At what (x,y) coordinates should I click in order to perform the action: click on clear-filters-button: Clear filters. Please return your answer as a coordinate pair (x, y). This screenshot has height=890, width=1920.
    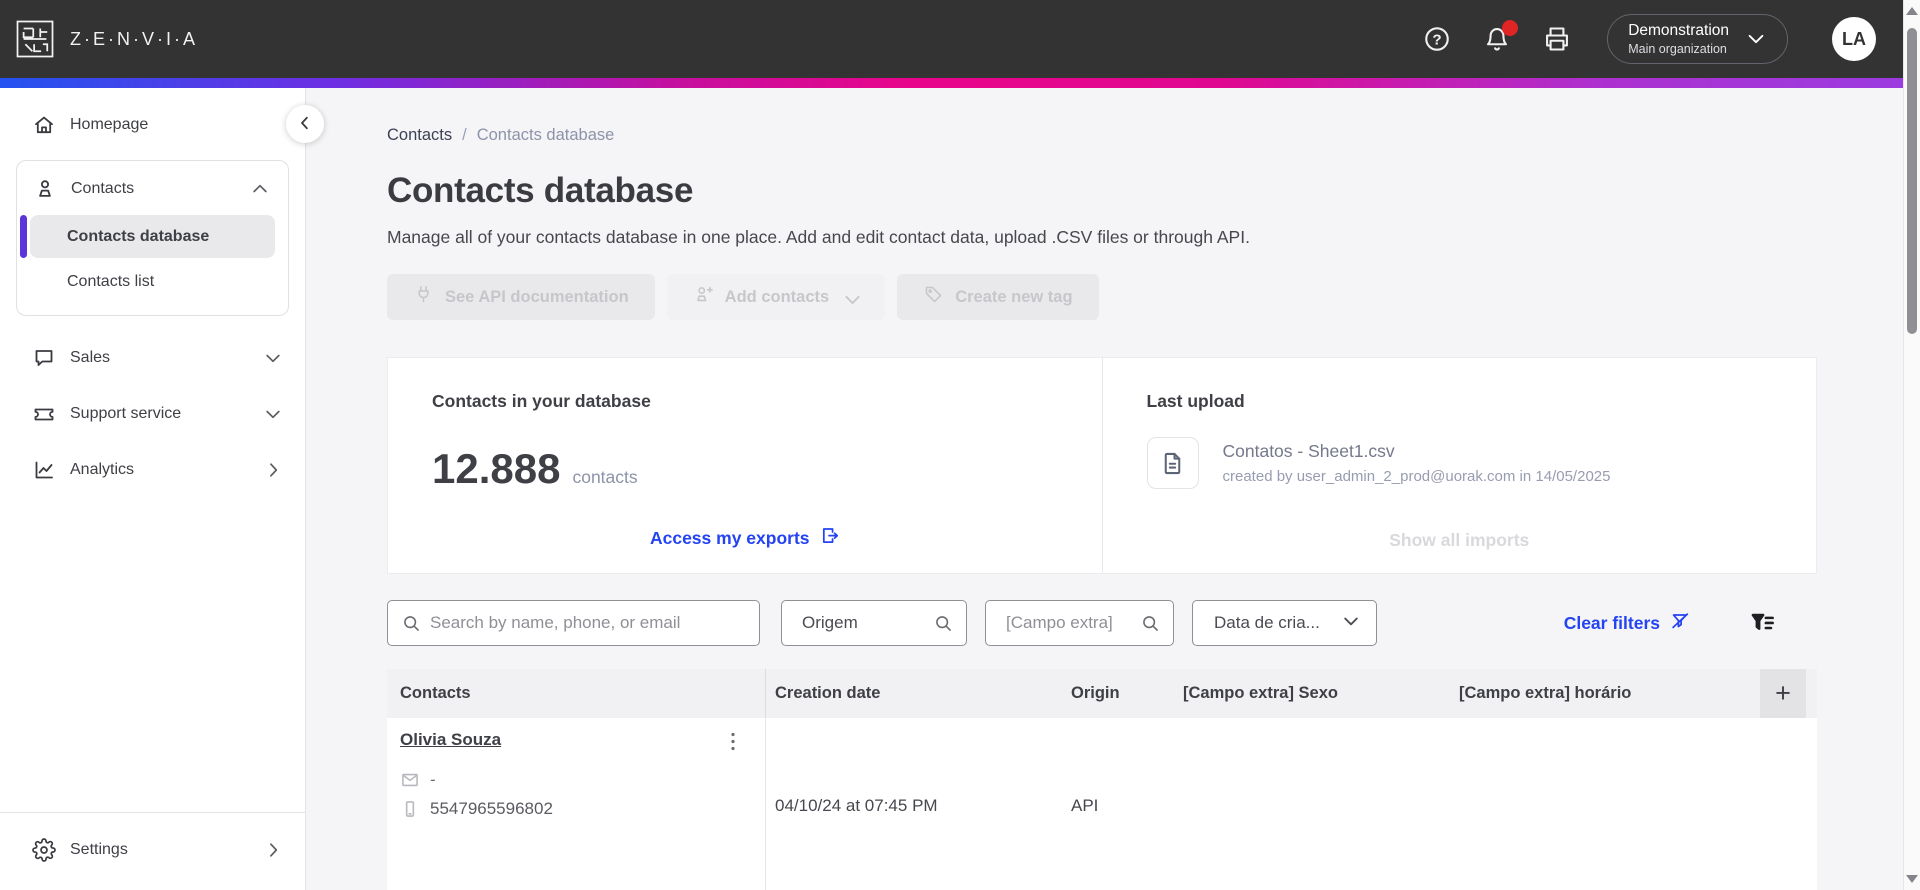
    Looking at the image, I should click on (1627, 623).